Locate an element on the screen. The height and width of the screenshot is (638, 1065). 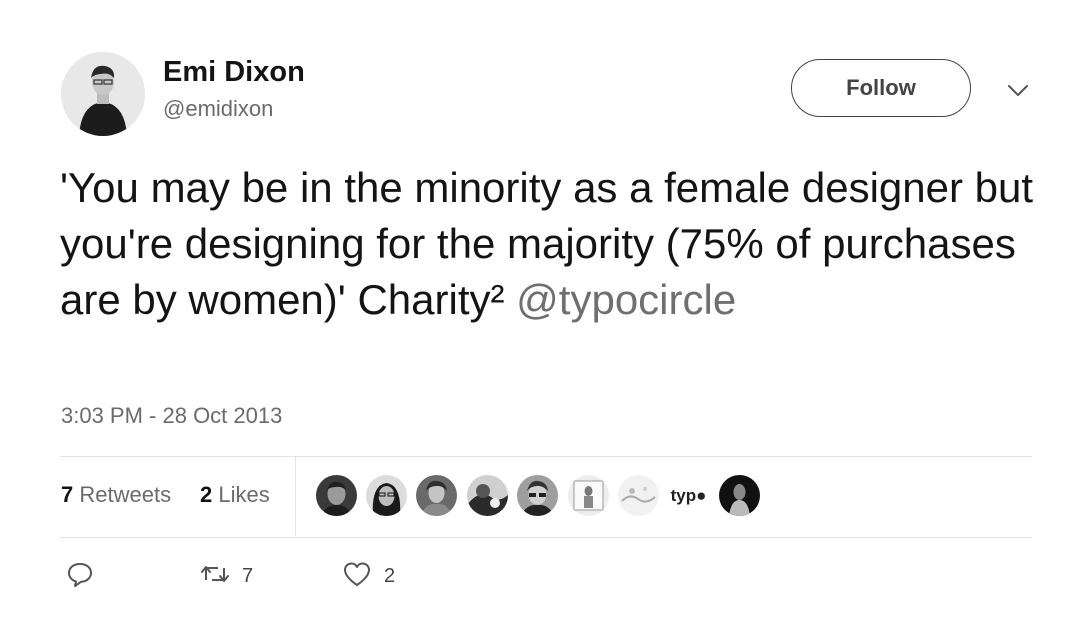
retweet-count: 7 is located at coordinates (248, 575).